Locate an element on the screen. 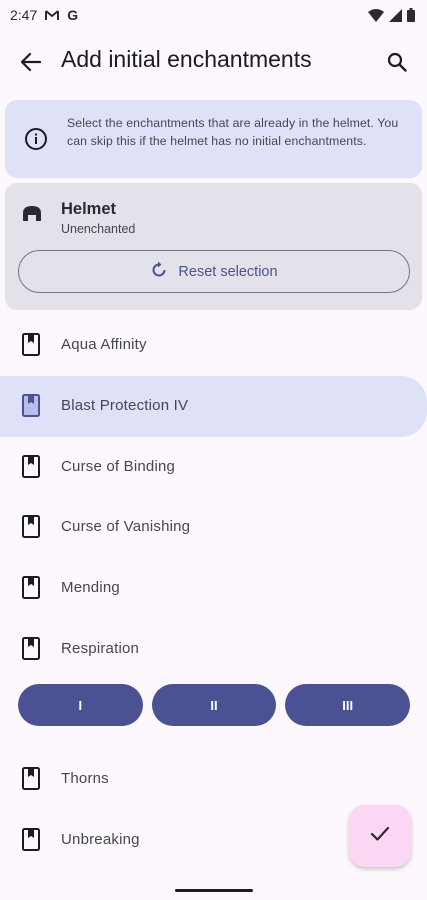 The image size is (427, 900). gmail-icon is located at coordinates (52, 15).